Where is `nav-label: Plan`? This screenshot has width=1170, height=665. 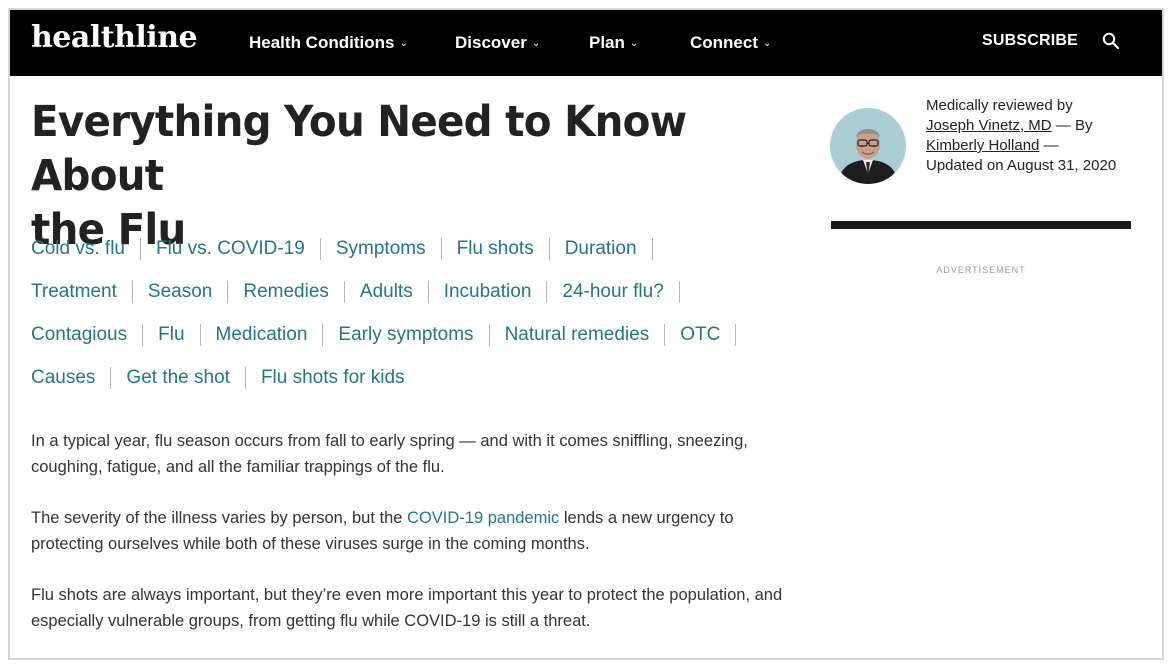 nav-label: Plan is located at coordinates (607, 42).